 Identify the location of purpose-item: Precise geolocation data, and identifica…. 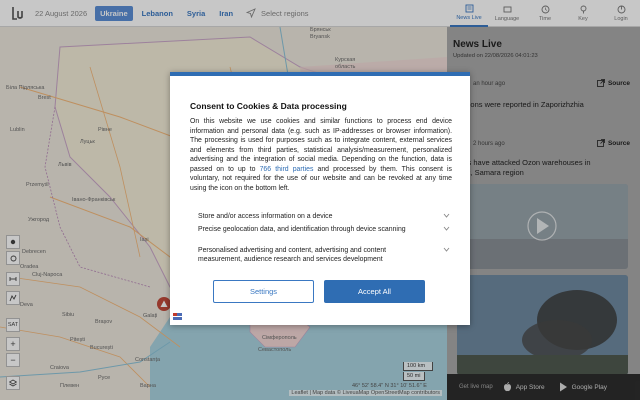
(324, 230).